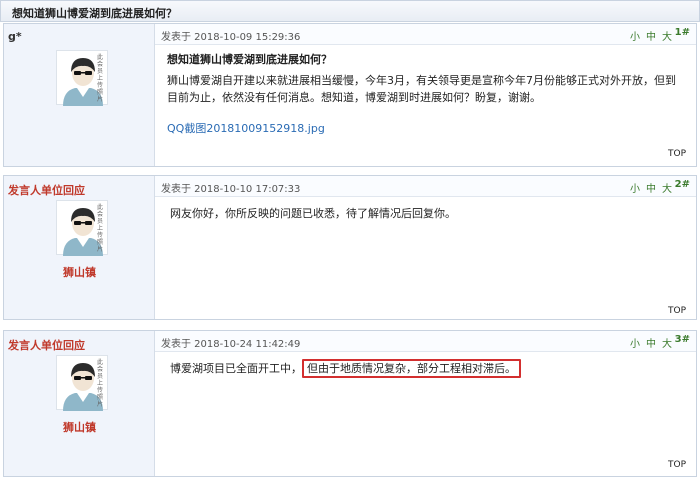 The width and height of the screenshot is (700, 481). Describe the element at coordinates (313, 213) in the screenshot. I see `post-body: 网友你好，你所反映的问题已收悉，待了解情况后回复你。` at that location.